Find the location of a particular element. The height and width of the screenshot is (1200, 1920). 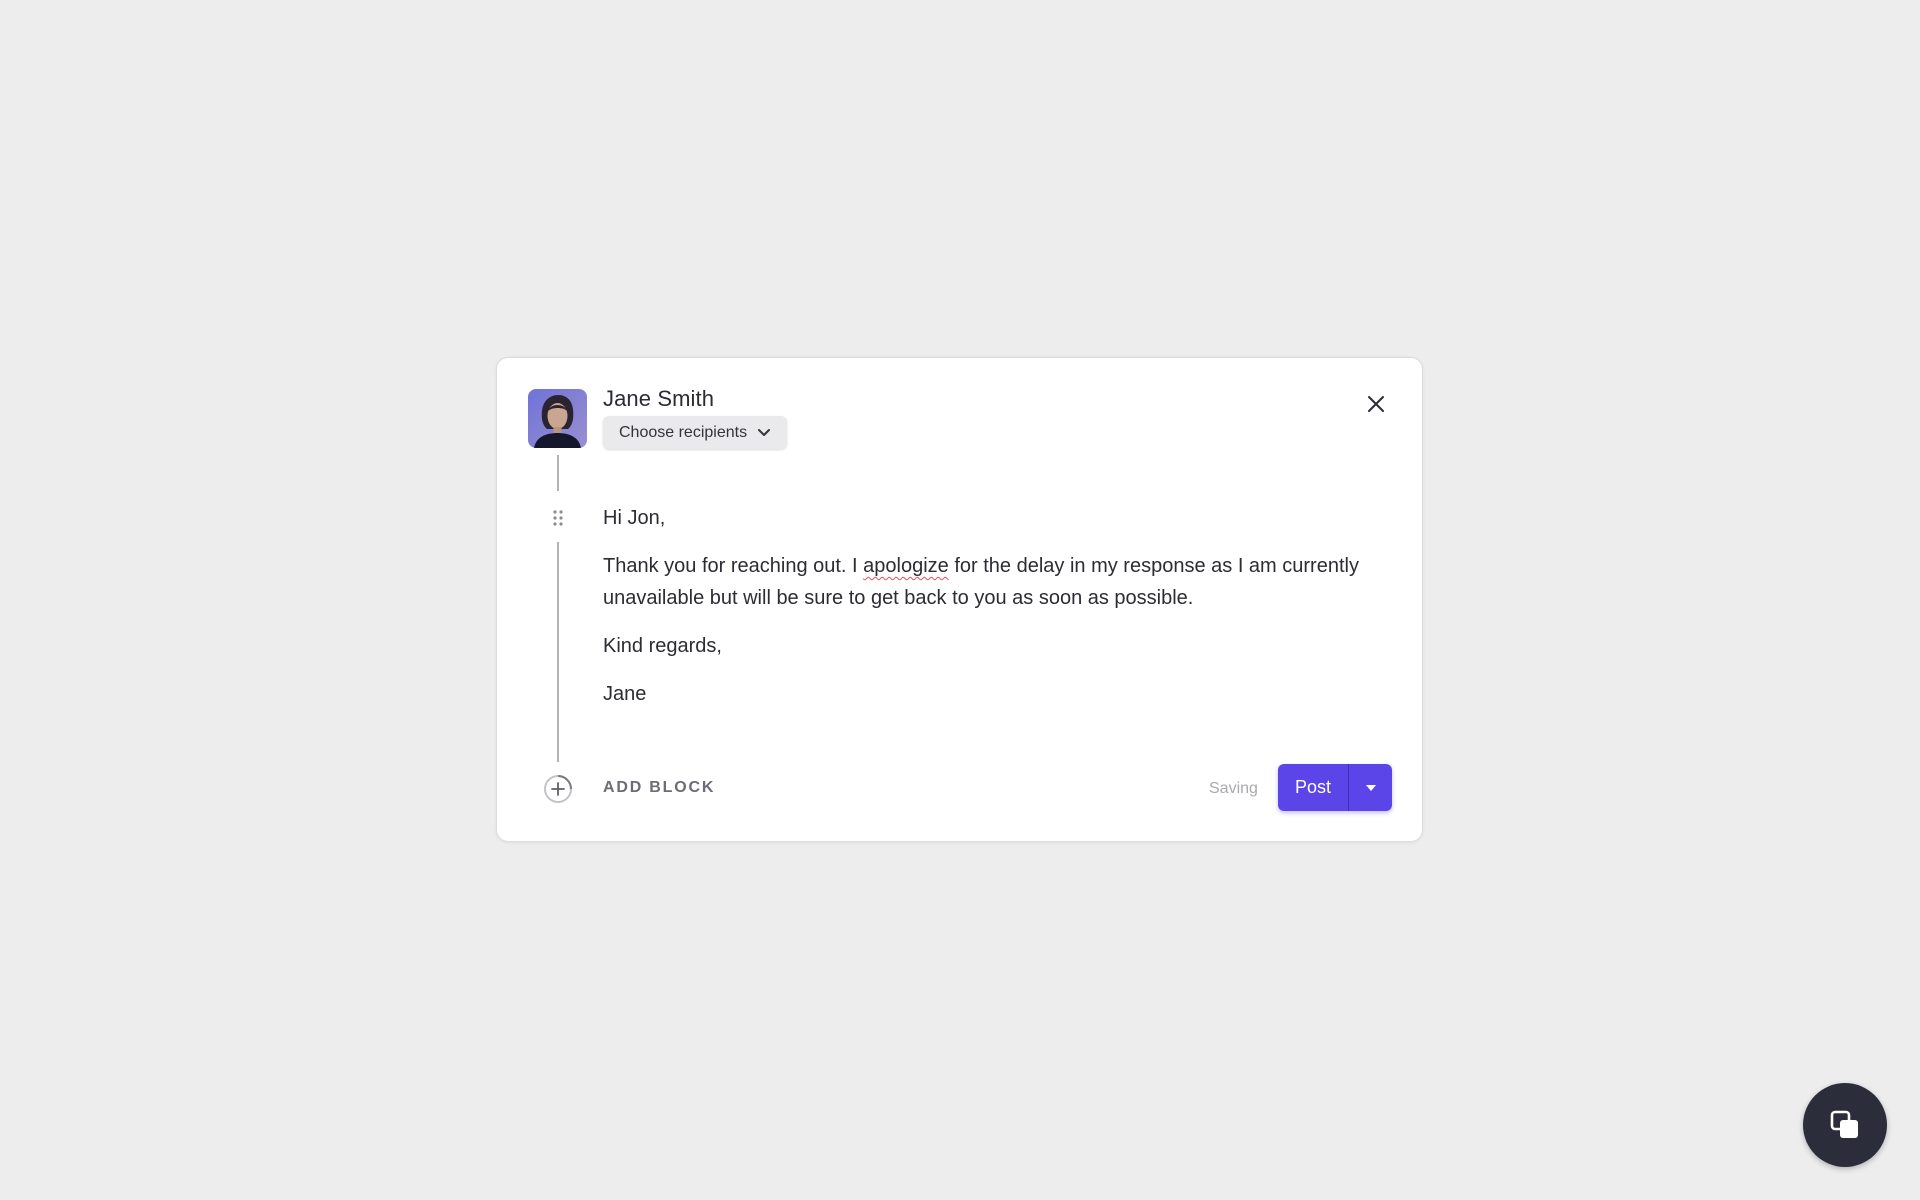

message-greeting: Hi Jon, is located at coordinates (998, 518).